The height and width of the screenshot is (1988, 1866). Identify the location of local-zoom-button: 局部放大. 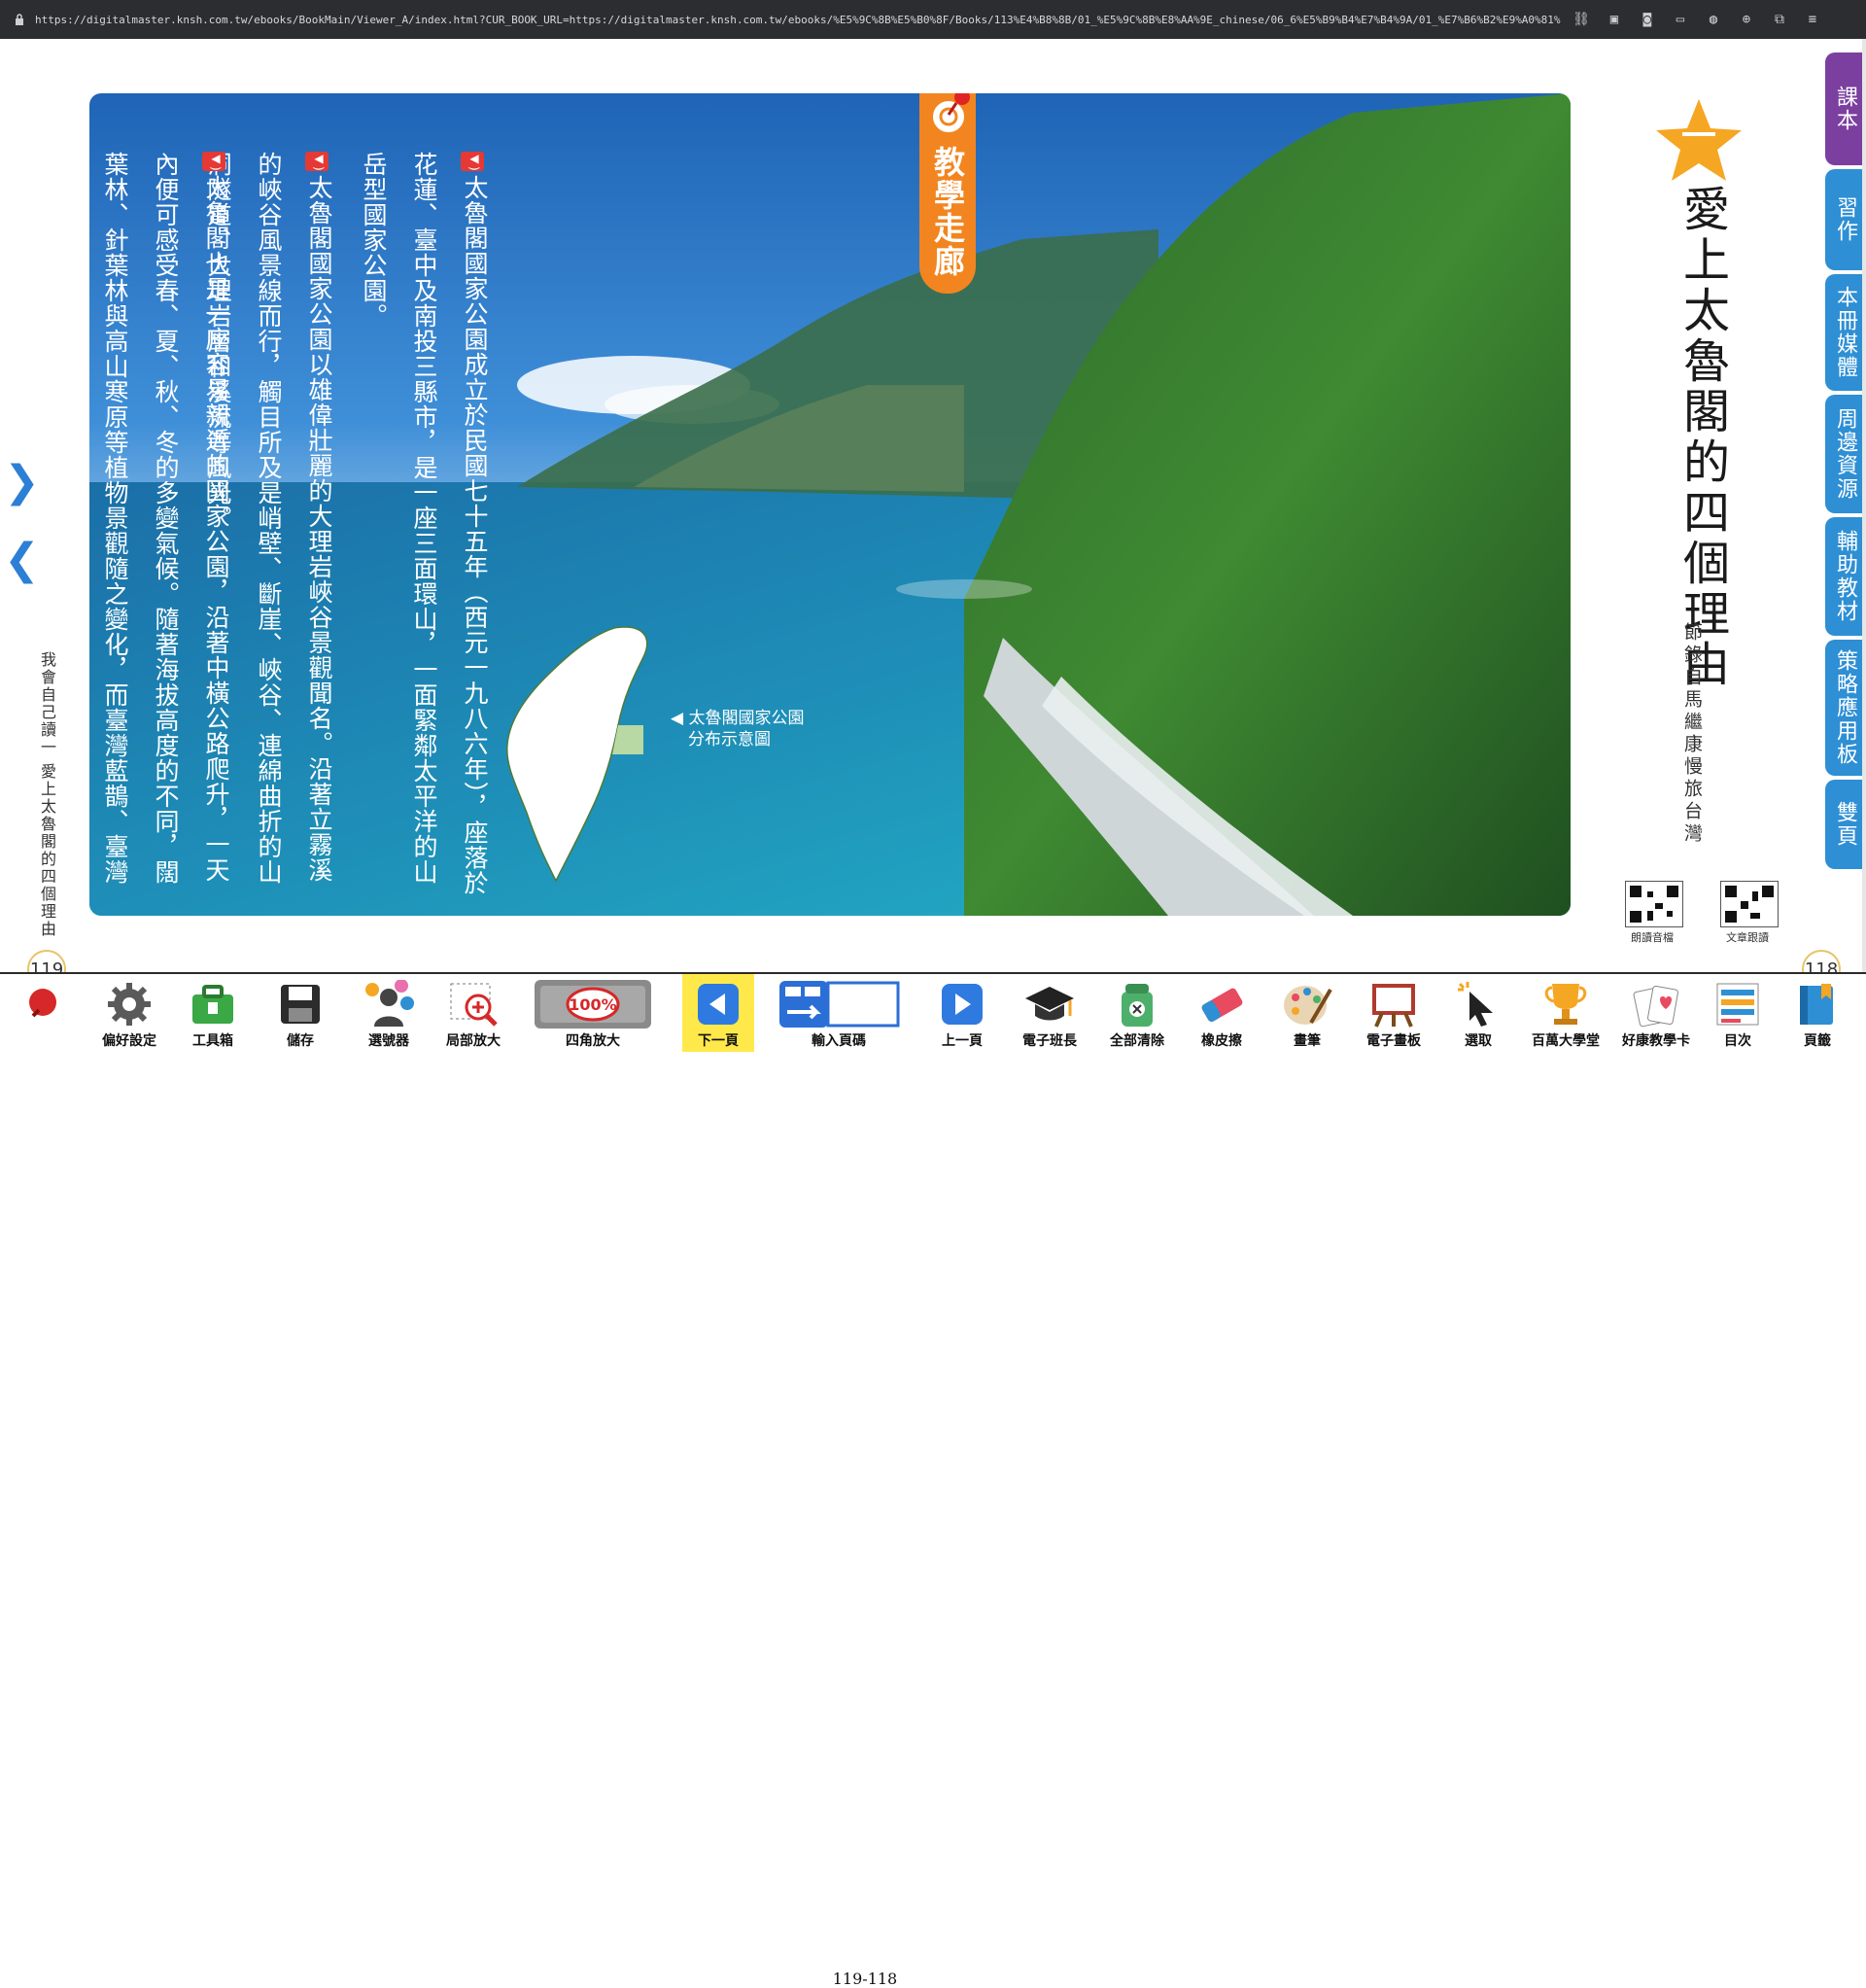
(473, 1013).